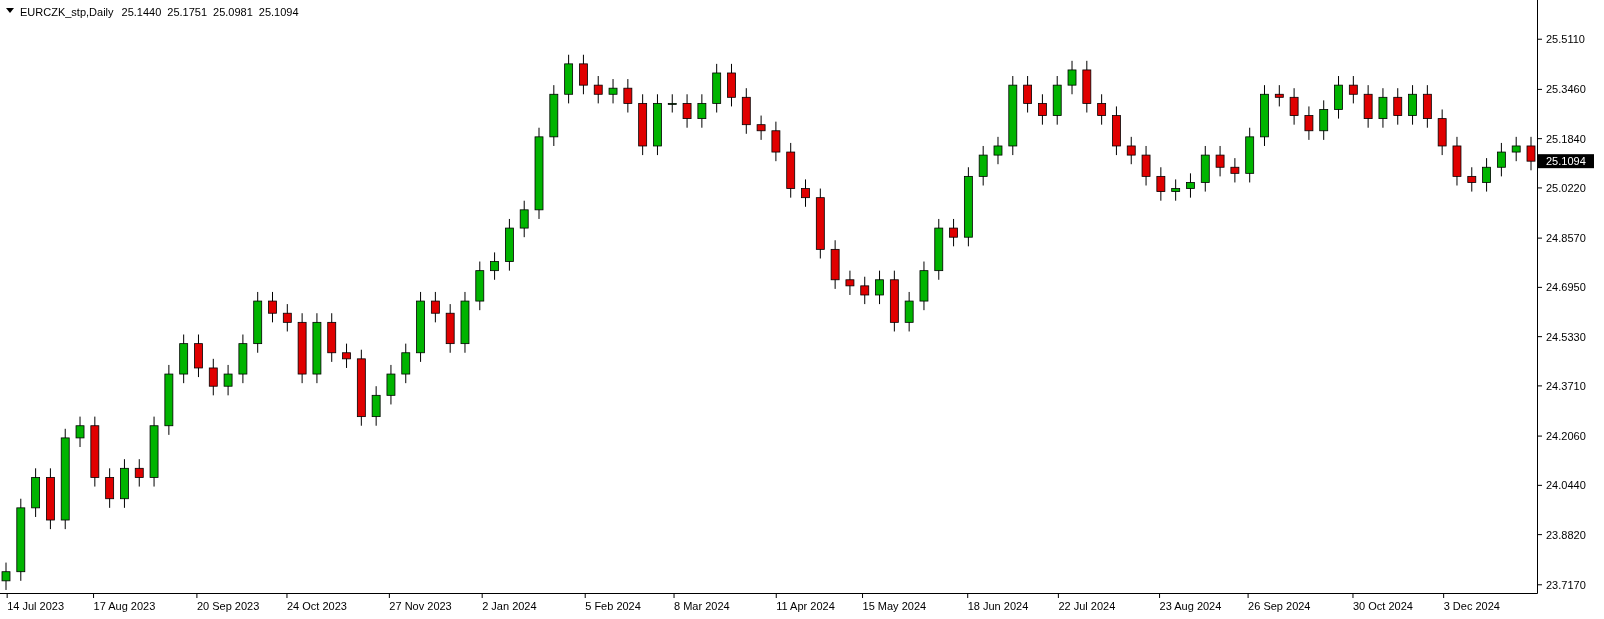 The height and width of the screenshot is (619, 1604). What do you see at coordinates (702, 606) in the screenshot?
I see `x-axis-label: 8 Mar 2024` at bounding box center [702, 606].